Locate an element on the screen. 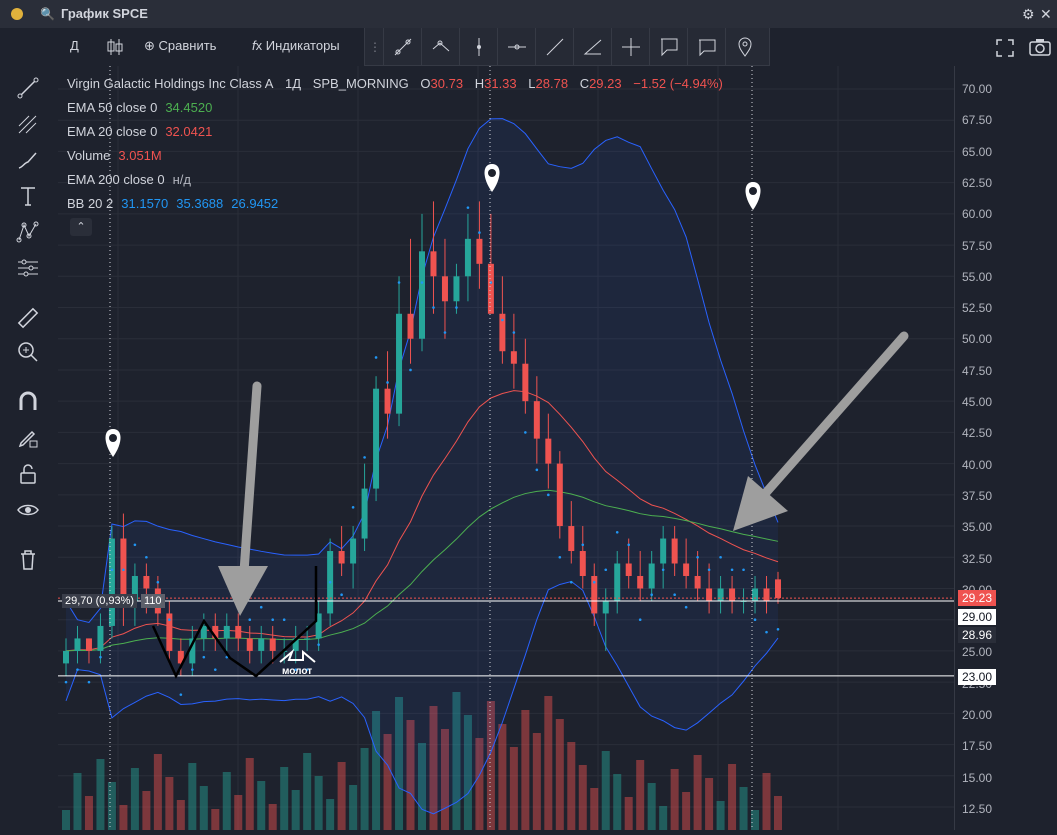  close-icon: ✕ is located at coordinates (1046, 14).